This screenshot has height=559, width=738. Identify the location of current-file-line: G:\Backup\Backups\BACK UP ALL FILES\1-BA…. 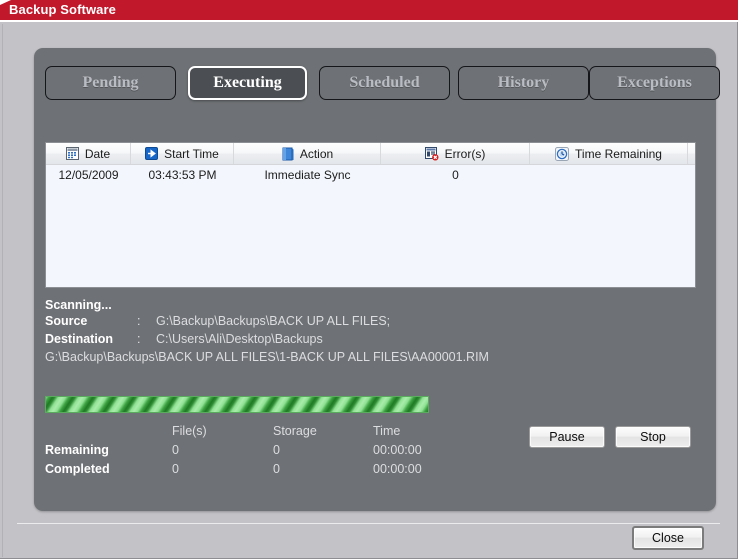
(370, 359).